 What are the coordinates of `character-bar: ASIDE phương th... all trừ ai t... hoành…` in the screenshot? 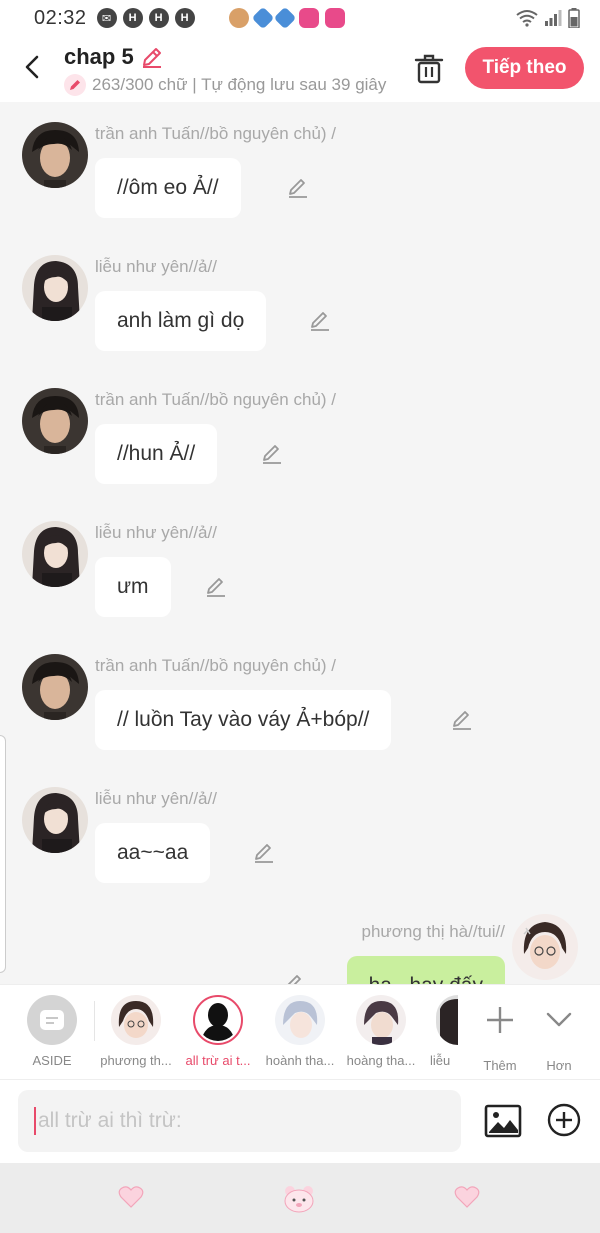 It's located at (300, 1031).